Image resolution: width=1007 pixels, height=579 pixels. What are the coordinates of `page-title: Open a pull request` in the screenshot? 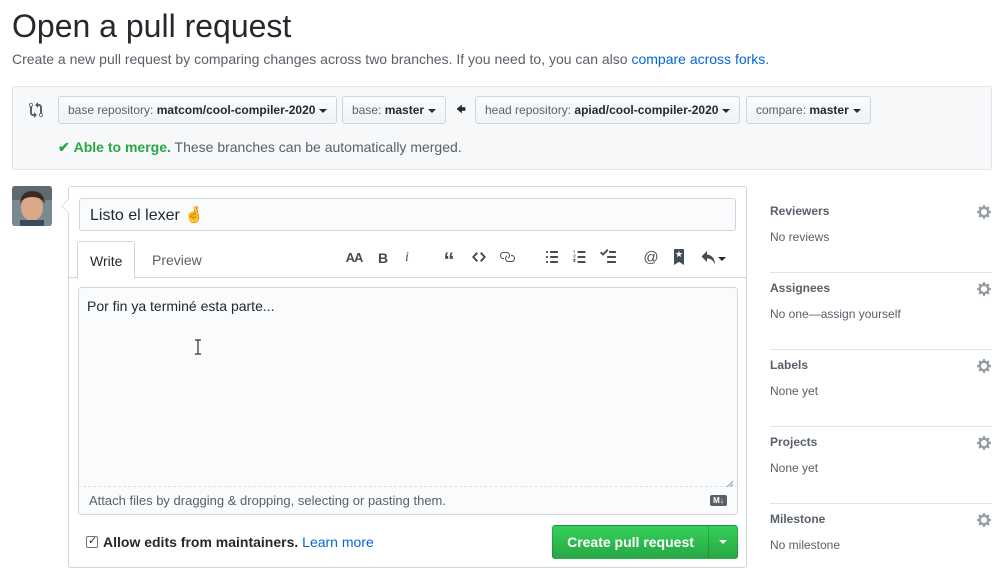 It's located at (152, 26).